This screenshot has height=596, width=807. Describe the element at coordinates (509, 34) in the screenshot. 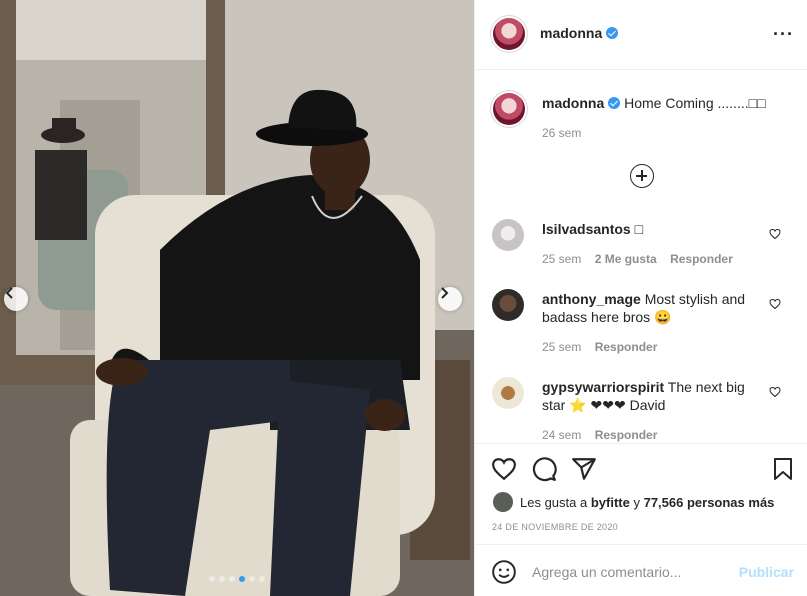

I see `author-avatar` at that location.